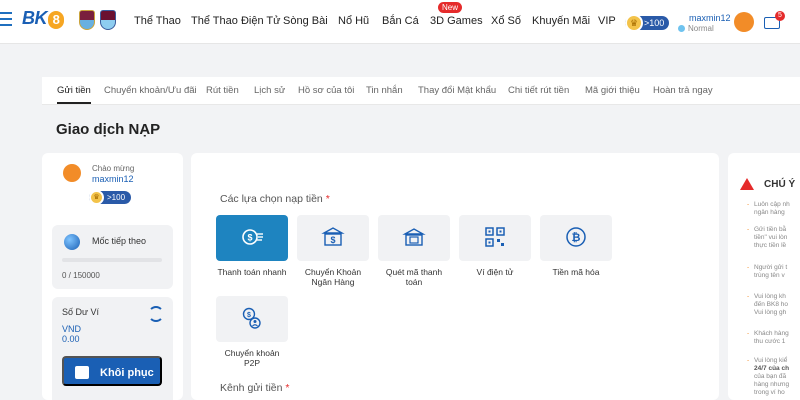 The height and width of the screenshot is (400, 800). What do you see at coordinates (607, 21) in the screenshot?
I see `nav-vip: VIP` at bounding box center [607, 21].